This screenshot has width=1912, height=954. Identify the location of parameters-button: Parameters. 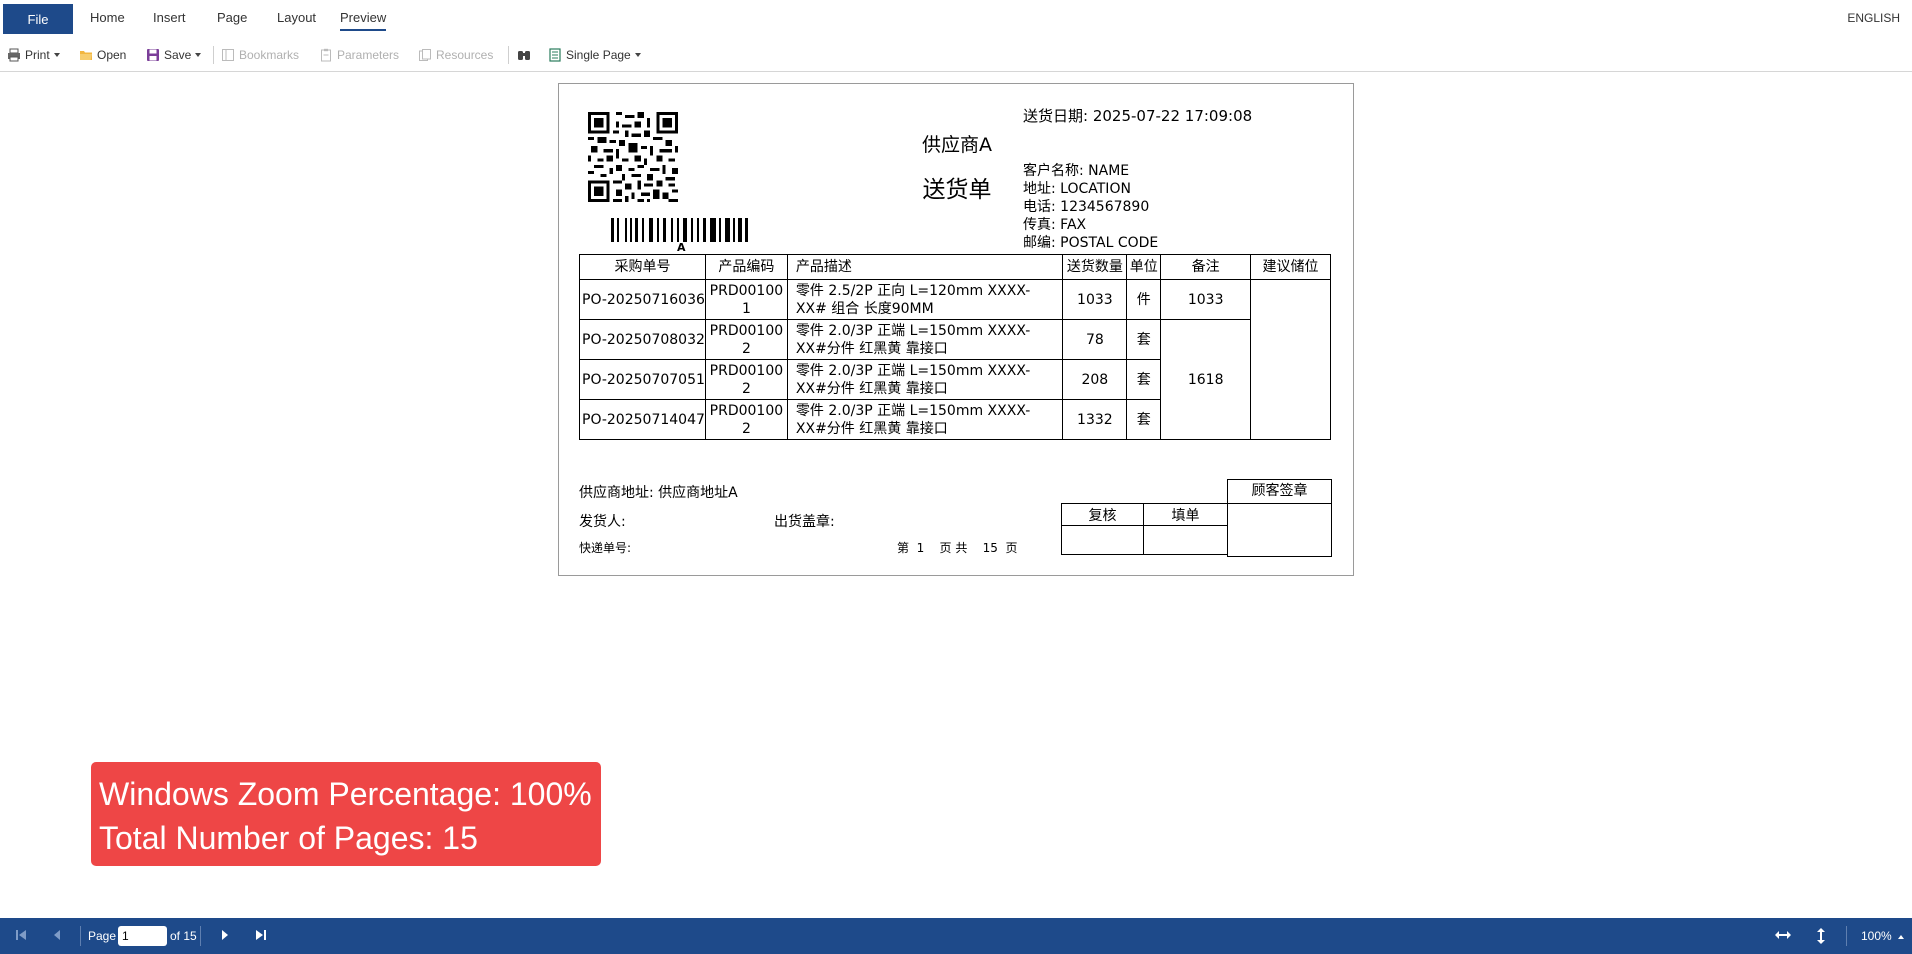
(359, 55).